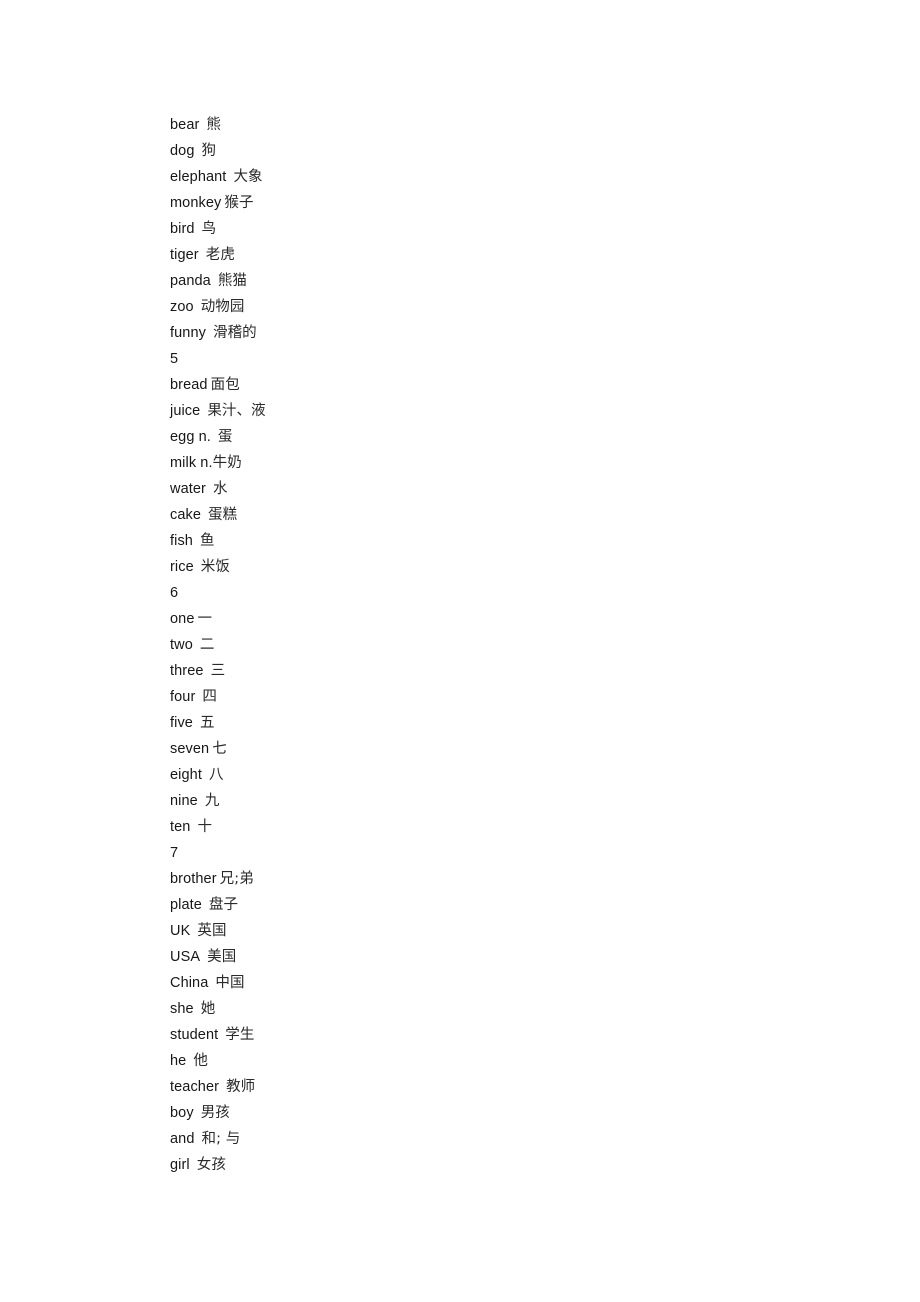 The height and width of the screenshot is (1302, 920). What do you see at coordinates (480, 593) in the screenshot?
I see `section-number: 6` at bounding box center [480, 593].